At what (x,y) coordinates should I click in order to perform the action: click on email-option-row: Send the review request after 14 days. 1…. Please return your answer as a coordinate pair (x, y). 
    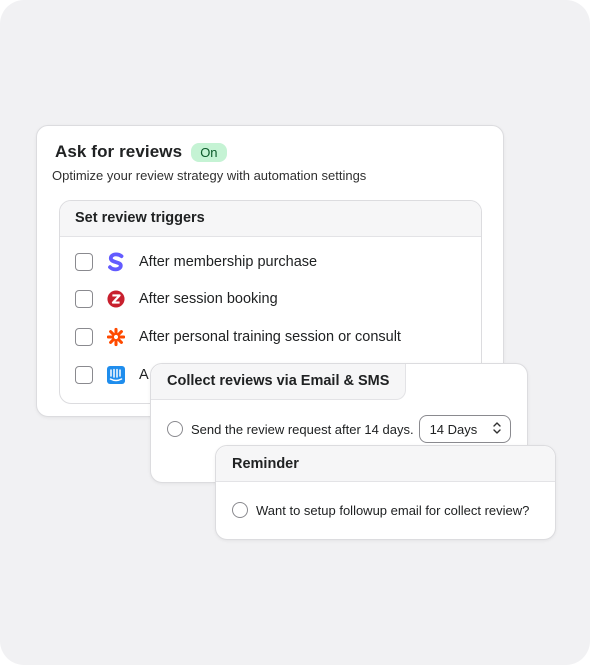
    Looking at the image, I should click on (339, 429).